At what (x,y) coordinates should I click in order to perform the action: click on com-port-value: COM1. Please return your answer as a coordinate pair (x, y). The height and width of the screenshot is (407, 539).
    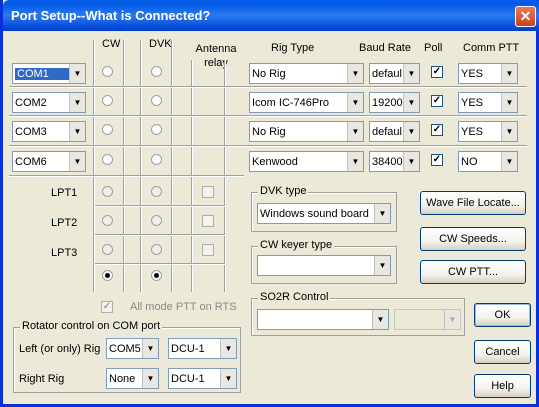
    Looking at the image, I should click on (42, 73).